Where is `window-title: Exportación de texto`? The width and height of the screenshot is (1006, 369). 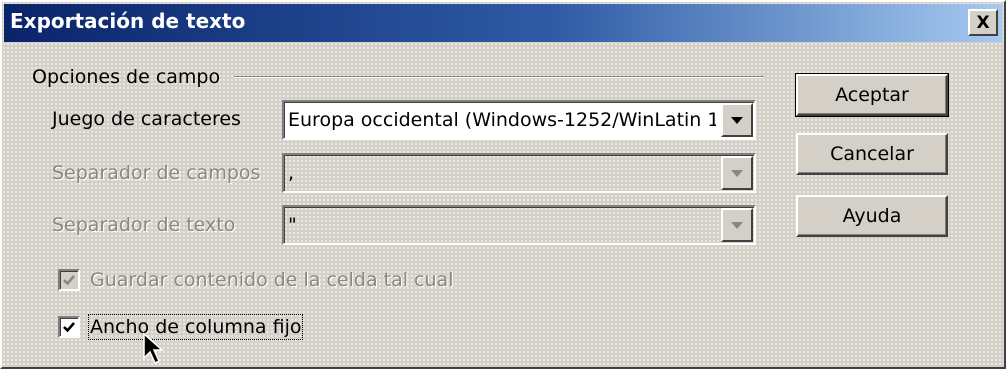
window-title: Exportación de texto is located at coordinates (128, 21).